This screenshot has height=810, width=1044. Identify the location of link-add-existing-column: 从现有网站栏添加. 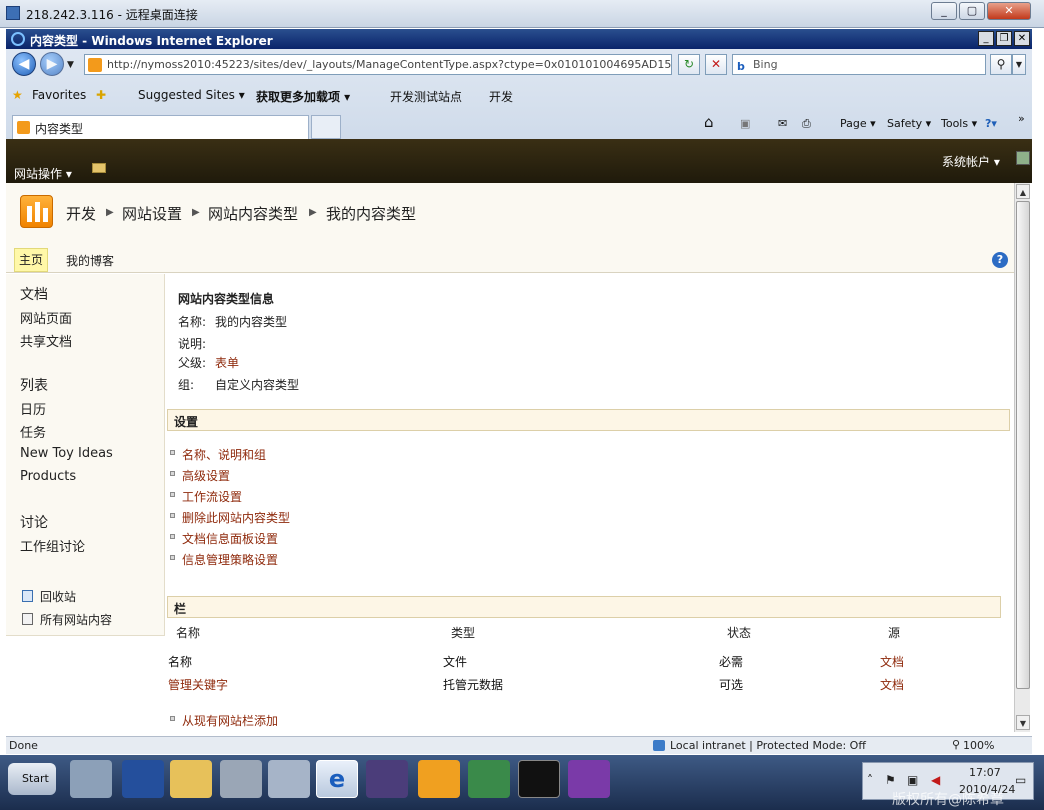
(230, 720).